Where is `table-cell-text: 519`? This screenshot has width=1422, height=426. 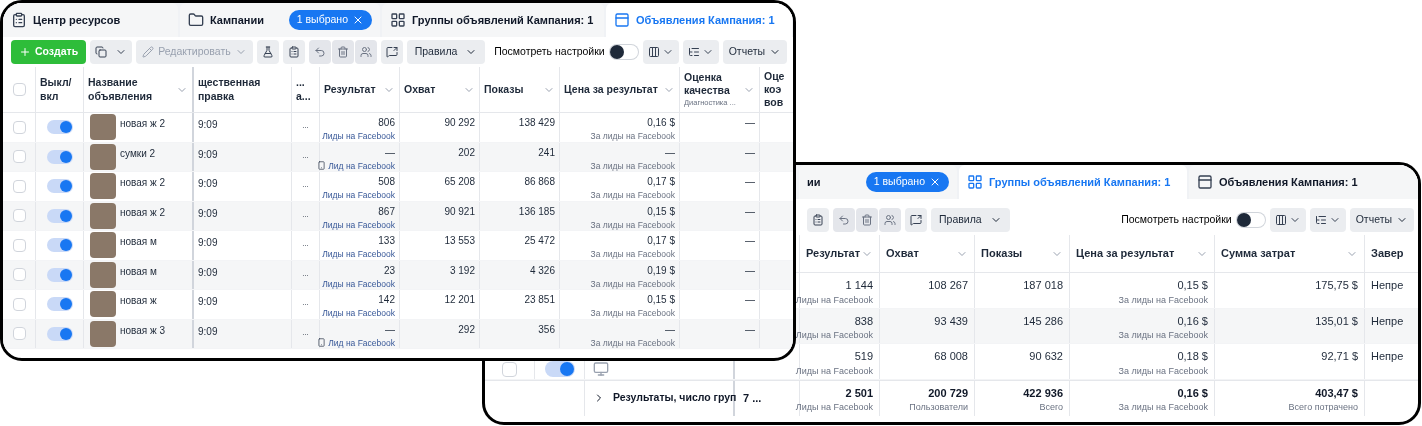
table-cell-text: 519 is located at coordinates (863, 356).